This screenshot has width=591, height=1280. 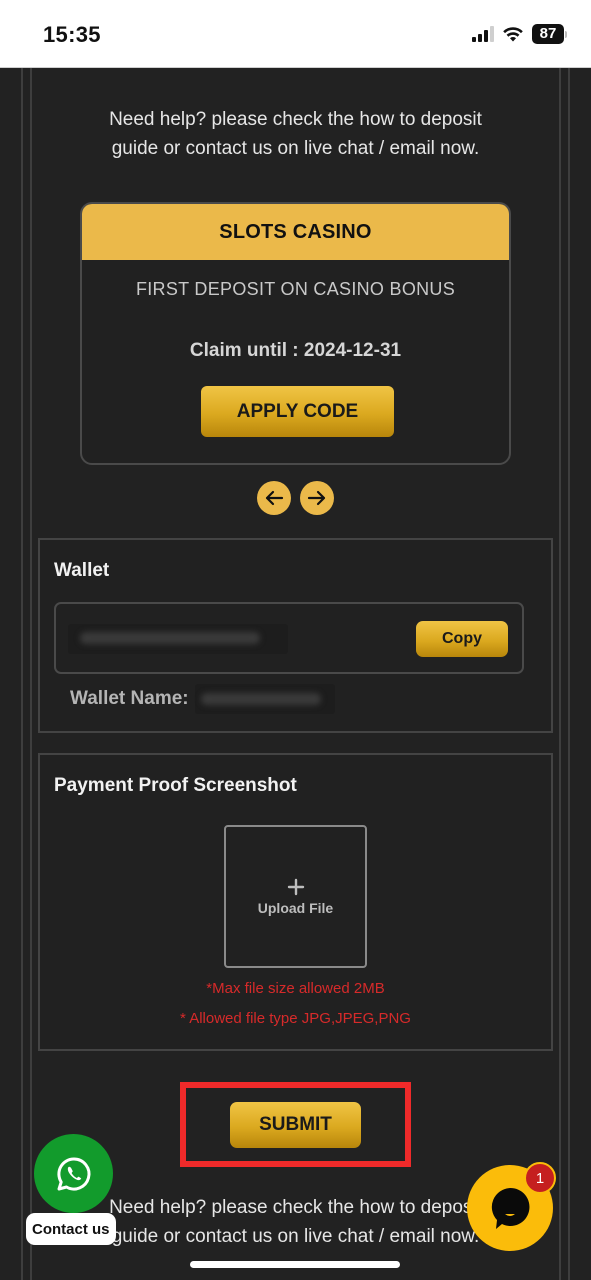 What do you see at coordinates (295, 907) in the screenshot?
I see `upload-file-label: Upload File` at bounding box center [295, 907].